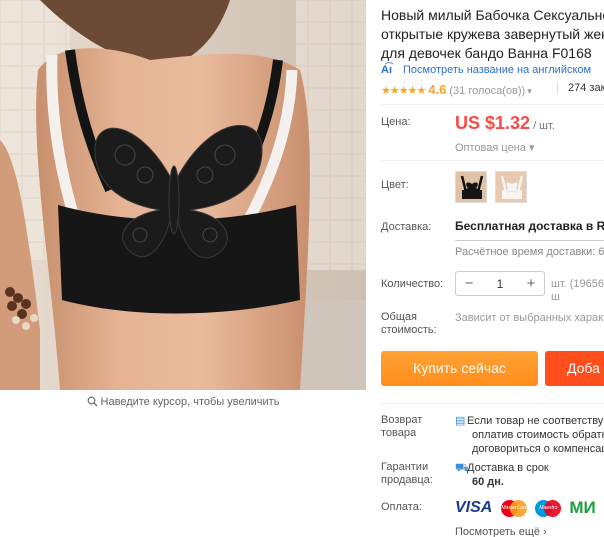  I want to click on color-label: Цвет:, so click(395, 185).